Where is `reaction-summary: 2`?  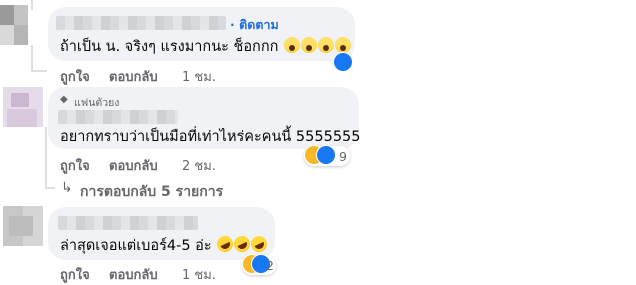 reaction-summary: 2 is located at coordinates (259, 264).